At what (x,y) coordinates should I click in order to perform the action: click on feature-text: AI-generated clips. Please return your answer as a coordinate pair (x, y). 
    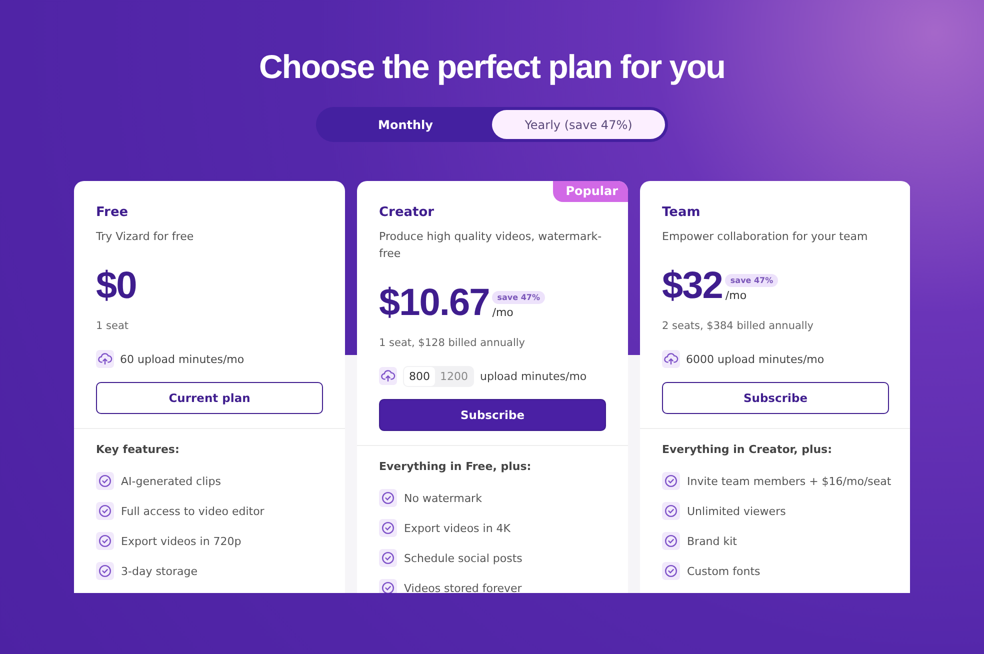
    Looking at the image, I should click on (171, 481).